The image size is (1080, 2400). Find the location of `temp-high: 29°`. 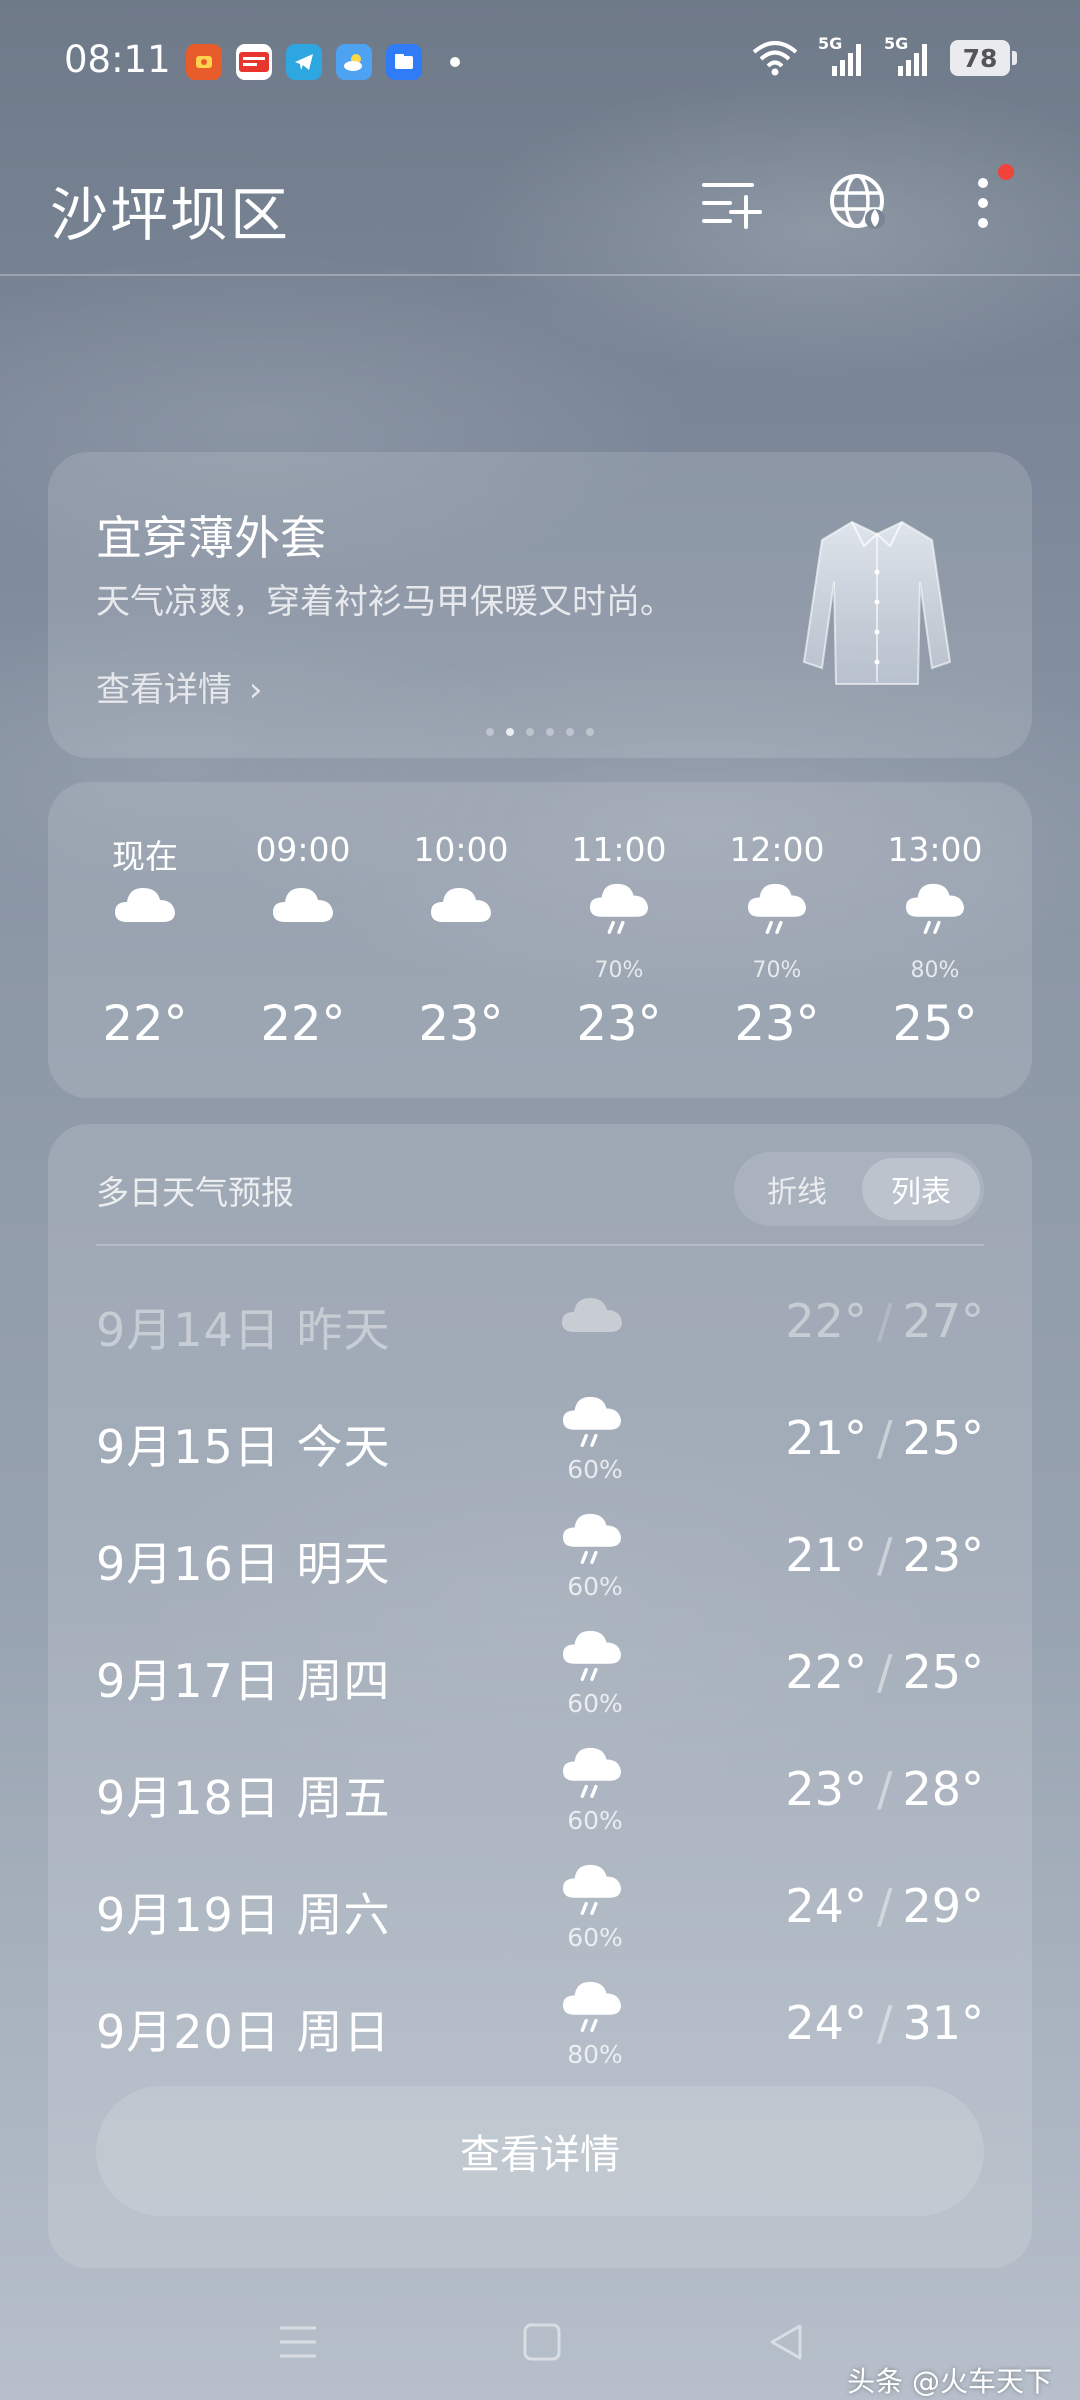

temp-high: 29° is located at coordinates (943, 1906).